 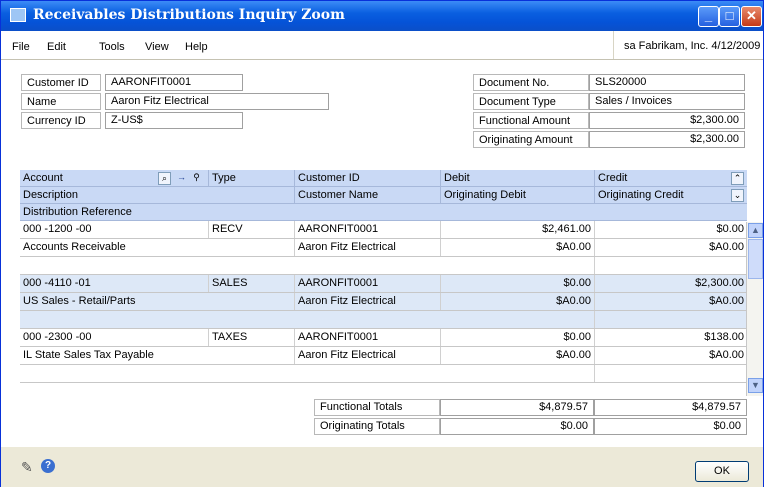 What do you see at coordinates (667, 120) in the screenshot?
I see `functional-amount-field: $2,300.00` at bounding box center [667, 120].